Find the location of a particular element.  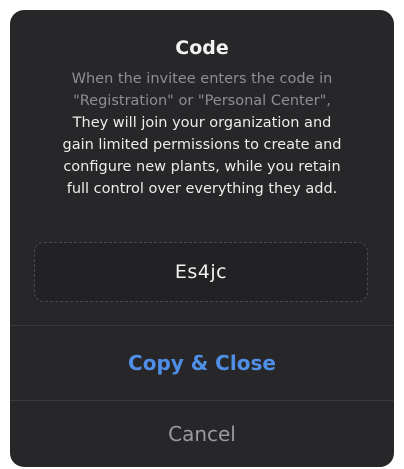

description-line-5: configure new plants, while you retain is located at coordinates (202, 167).